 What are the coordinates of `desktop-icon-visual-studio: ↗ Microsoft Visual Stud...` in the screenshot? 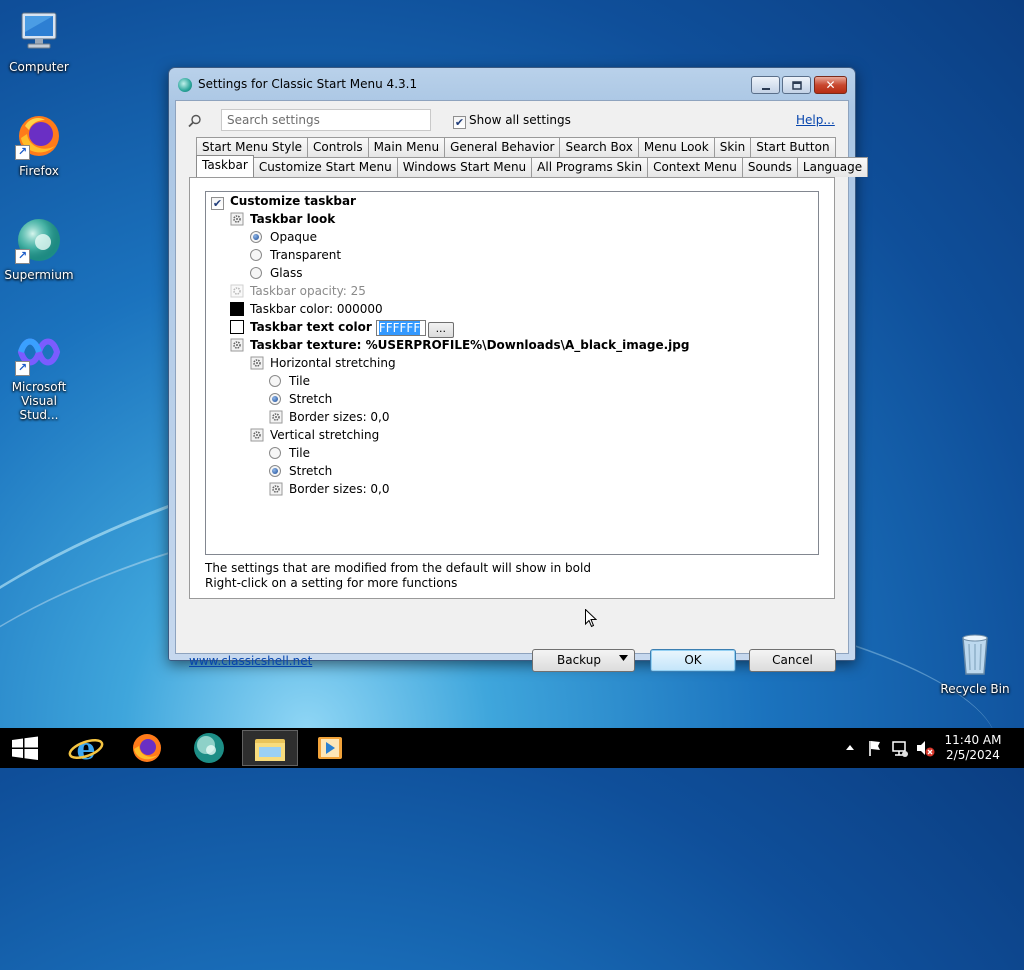 It's located at (39, 375).